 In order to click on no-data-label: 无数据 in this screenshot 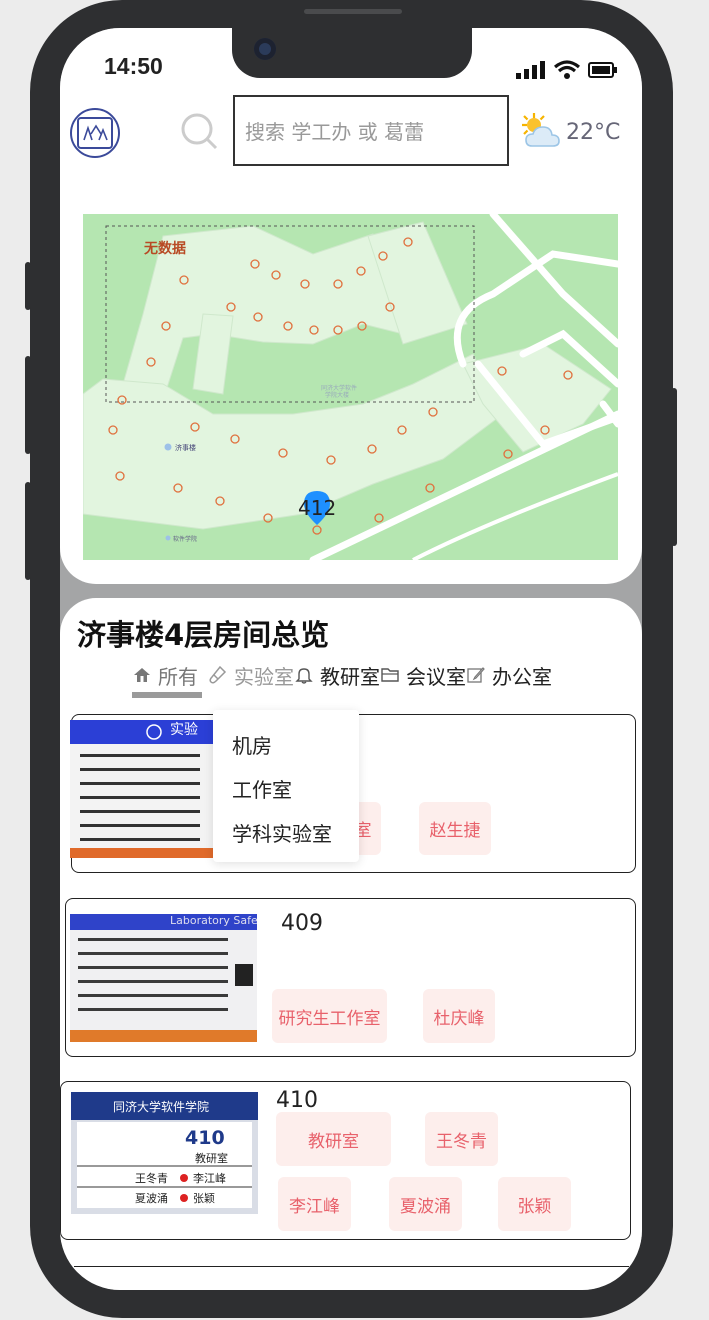, I will do `click(165, 249)`.